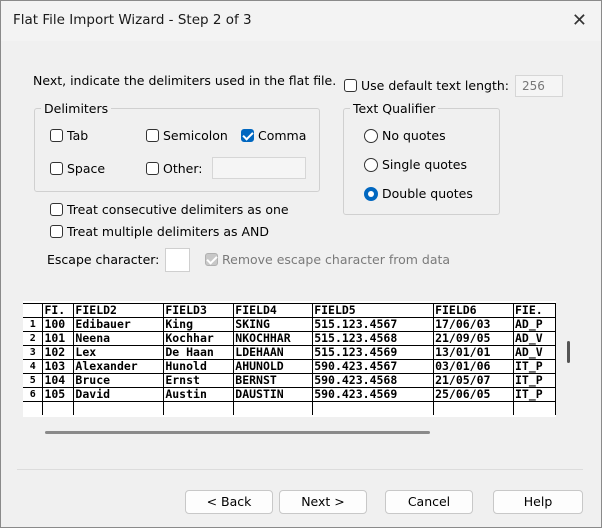  I want to click on table-cell: 515.123.4568, so click(373, 338).